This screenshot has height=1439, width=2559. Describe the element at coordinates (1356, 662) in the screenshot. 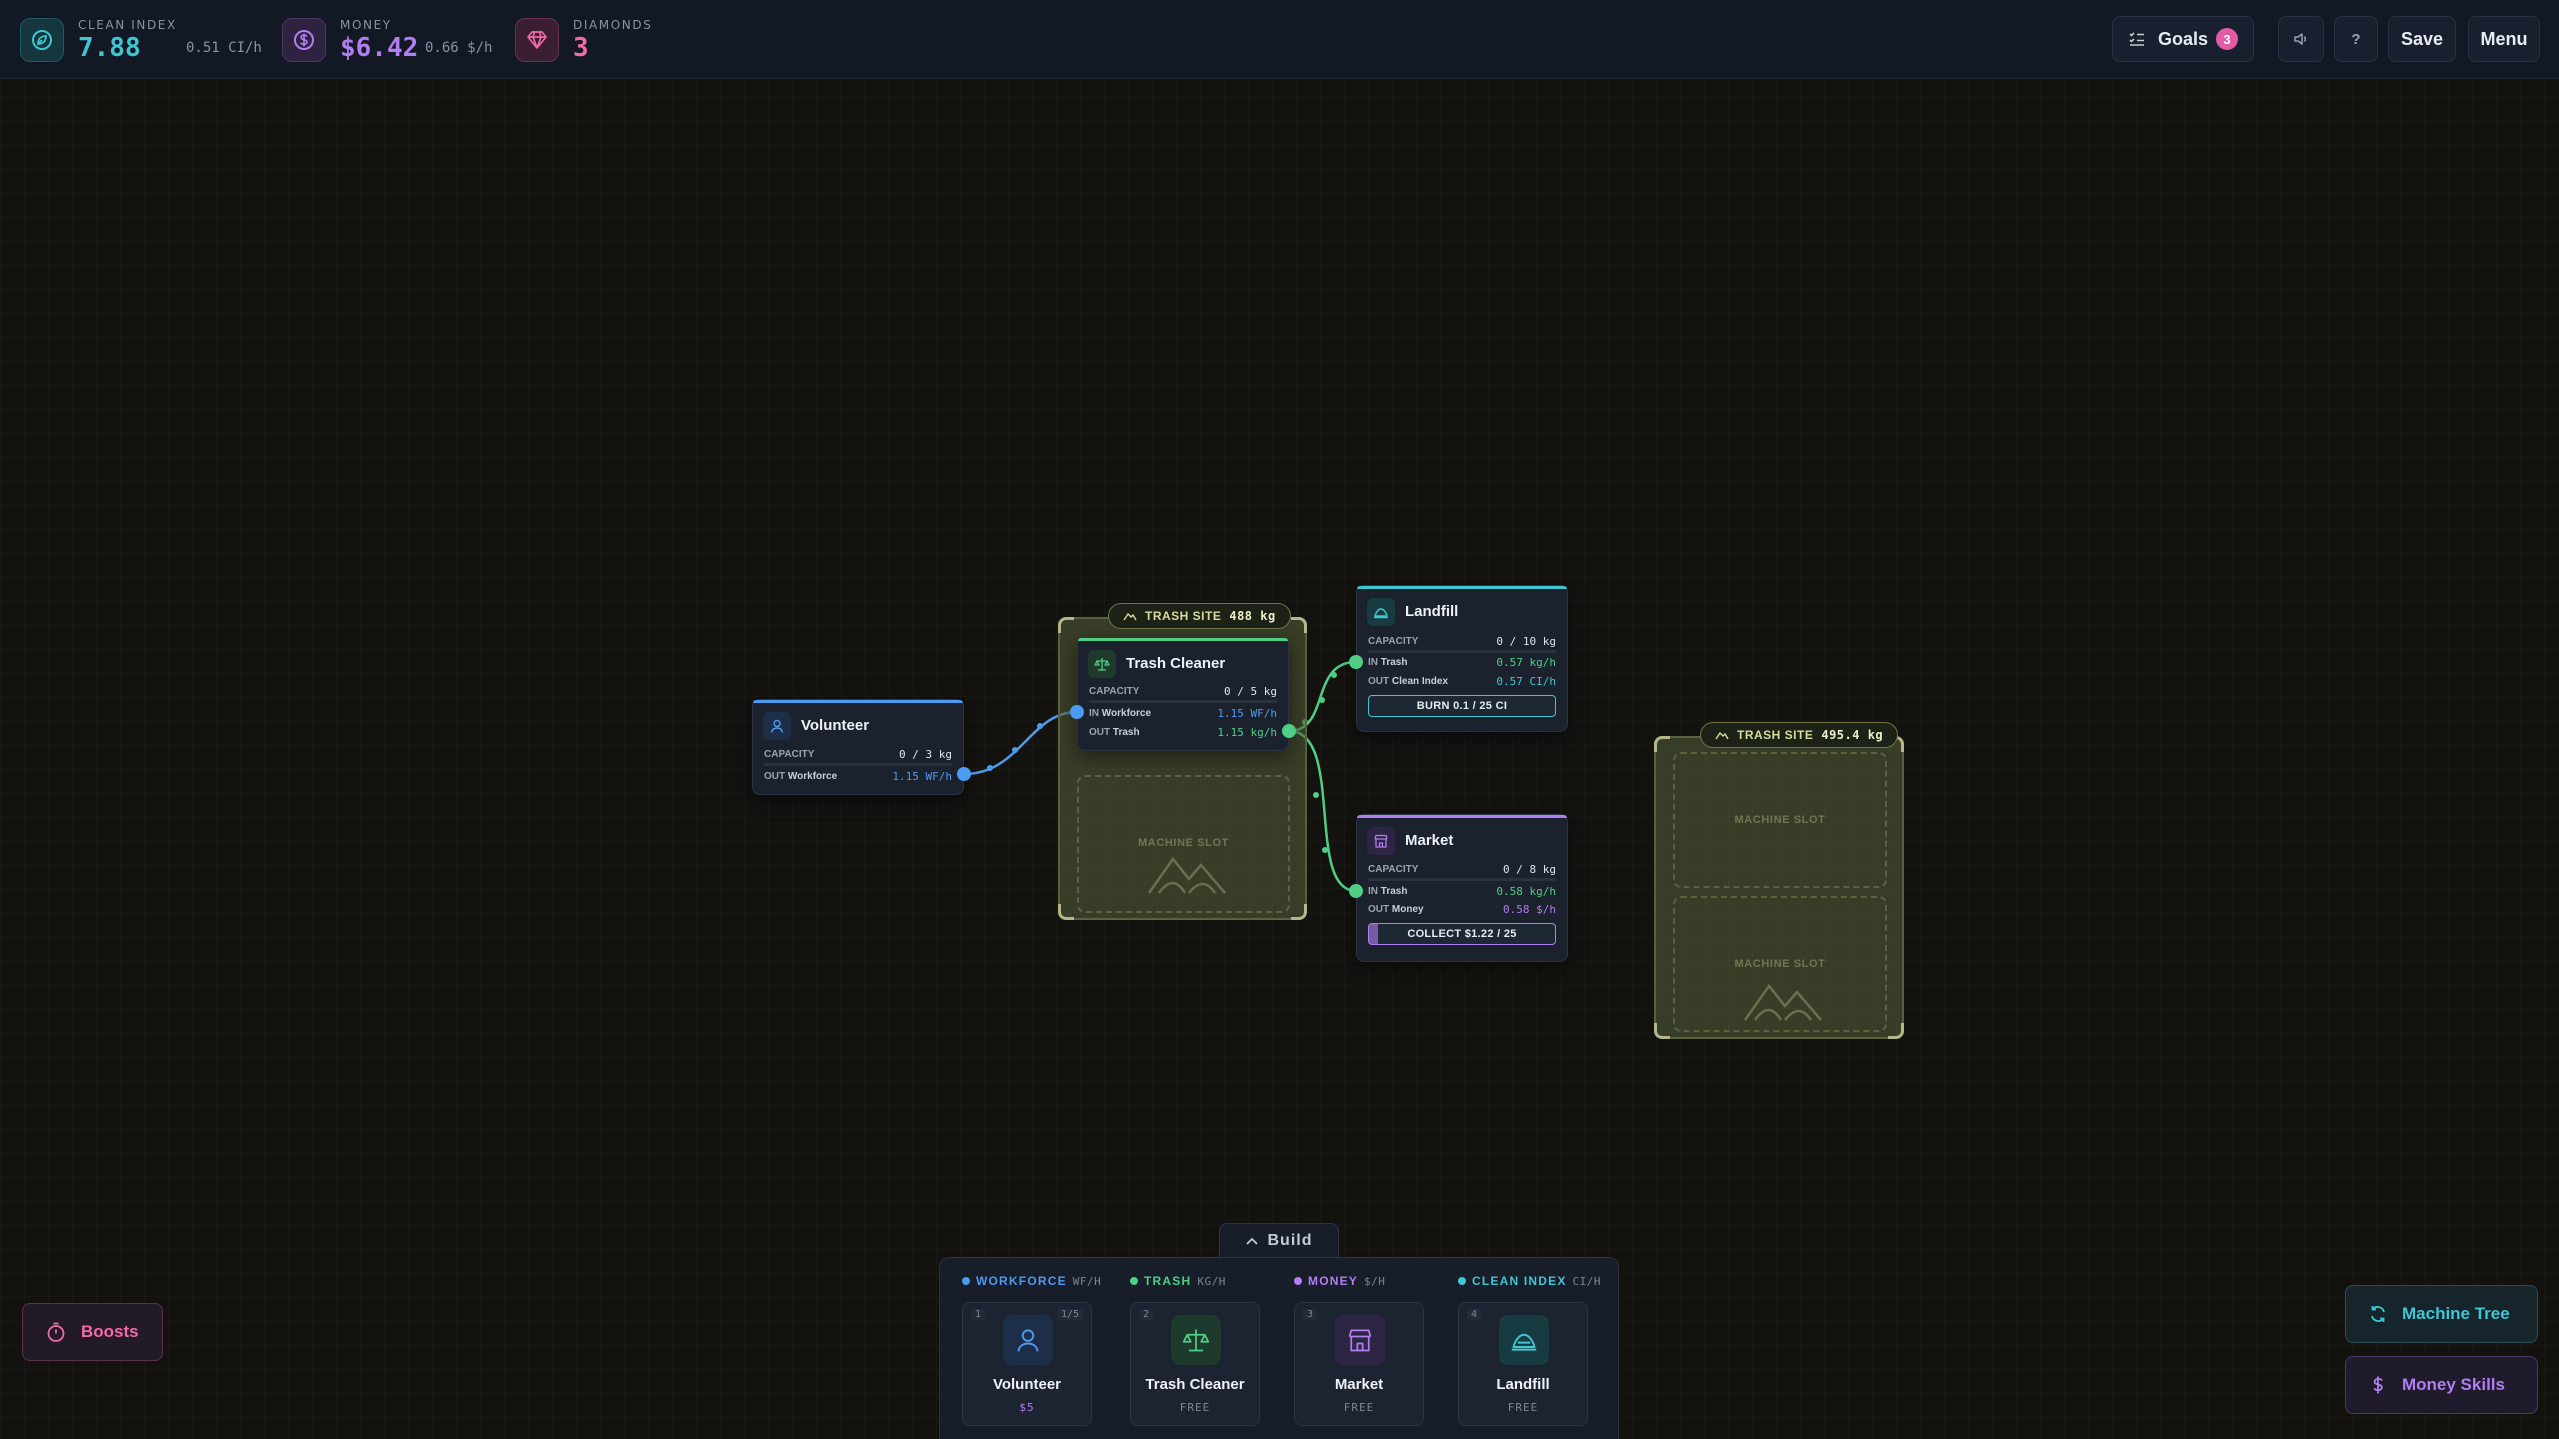

I see `landfill-input-port` at that location.